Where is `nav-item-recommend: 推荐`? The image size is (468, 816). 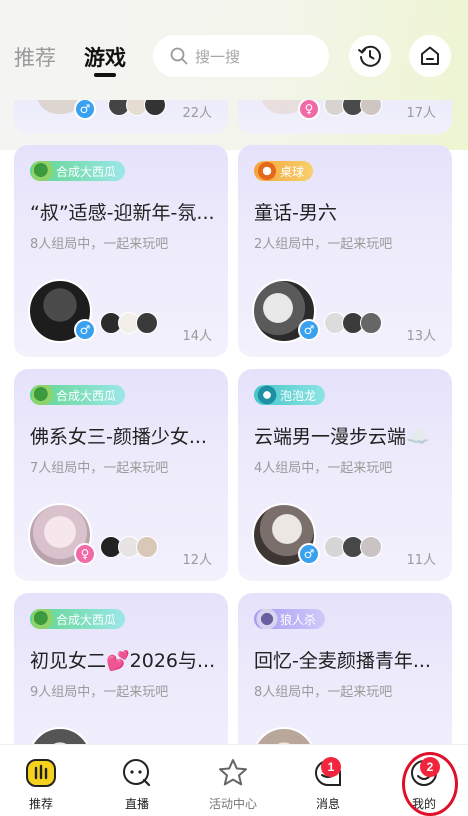 nav-item-recommend: 推荐 is located at coordinates (44, 780).